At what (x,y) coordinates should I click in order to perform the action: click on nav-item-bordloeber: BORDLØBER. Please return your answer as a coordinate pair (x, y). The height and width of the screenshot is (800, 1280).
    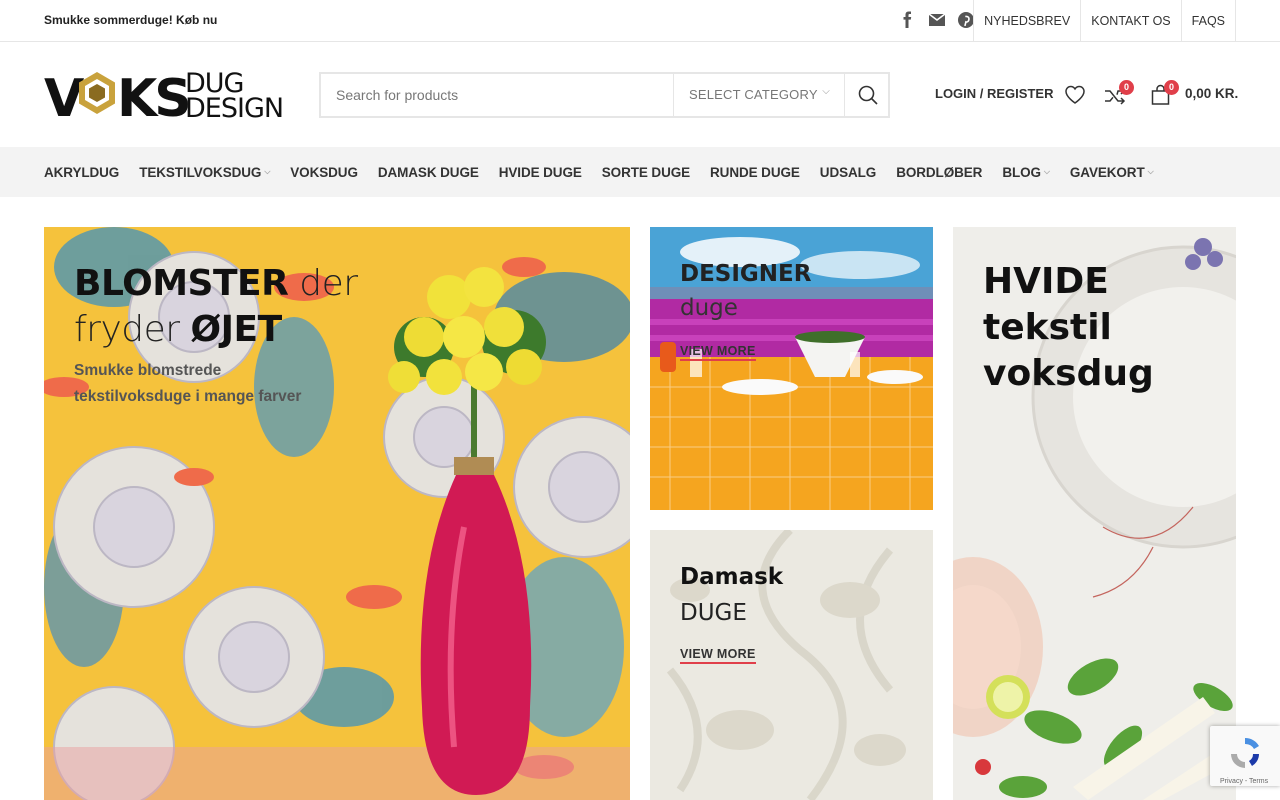
    Looking at the image, I should click on (939, 172).